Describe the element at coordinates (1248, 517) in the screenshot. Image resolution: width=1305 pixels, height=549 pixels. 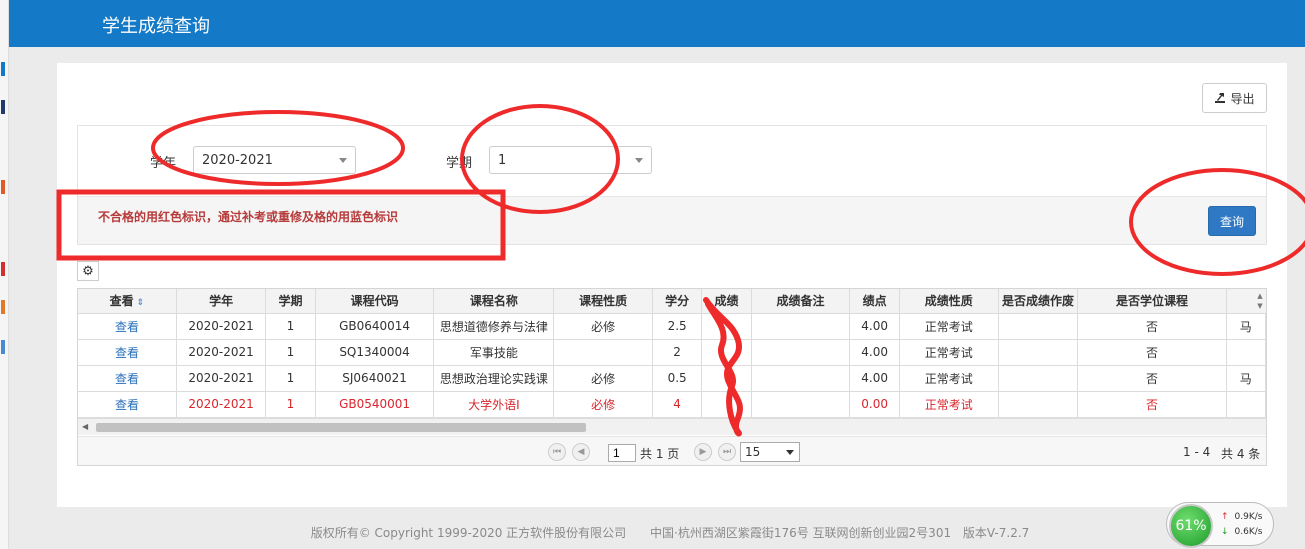
I see `upload-speed-value: 0.9K/s` at that location.